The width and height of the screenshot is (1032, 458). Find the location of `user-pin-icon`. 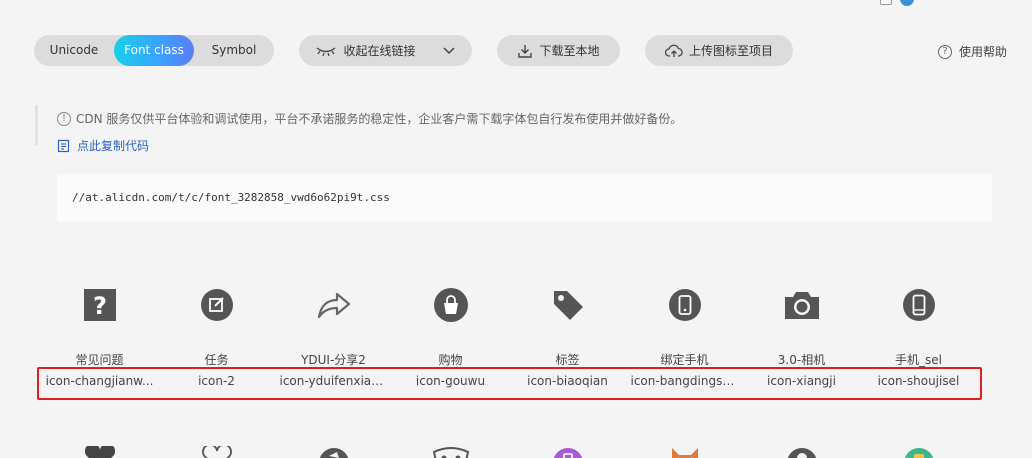

user-pin-icon is located at coordinates (801, 453).